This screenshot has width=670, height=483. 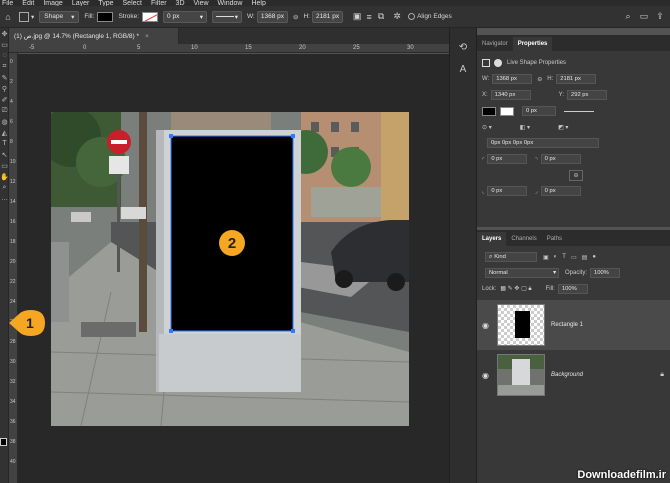 What do you see at coordinates (463, 69) in the screenshot?
I see `character-icon: A` at bounding box center [463, 69].